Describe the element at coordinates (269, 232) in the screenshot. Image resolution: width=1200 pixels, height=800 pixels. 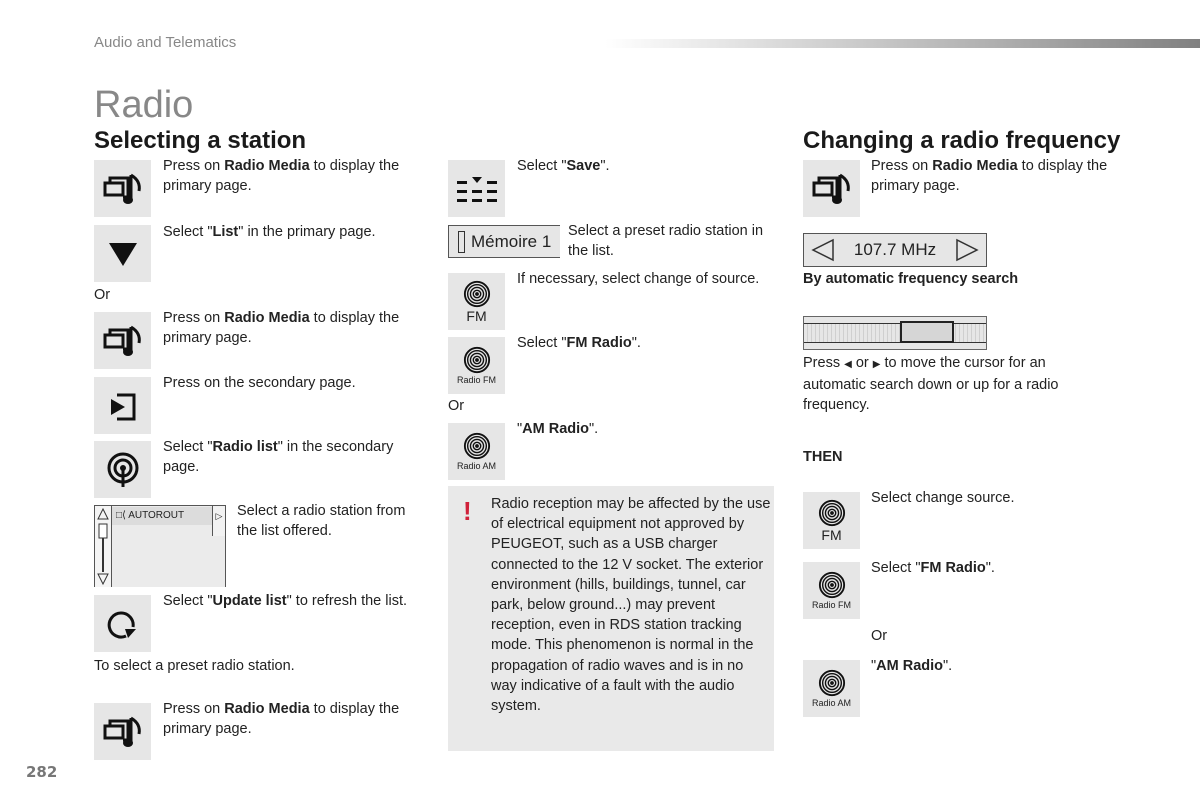
I see `step-text: Select "List" in the primary page.` at that location.